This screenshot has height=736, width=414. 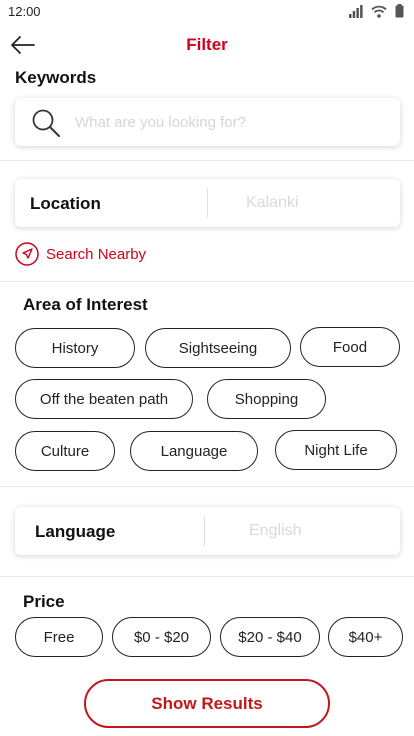 What do you see at coordinates (399, 11) in the screenshot?
I see `battery-icon` at bounding box center [399, 11].